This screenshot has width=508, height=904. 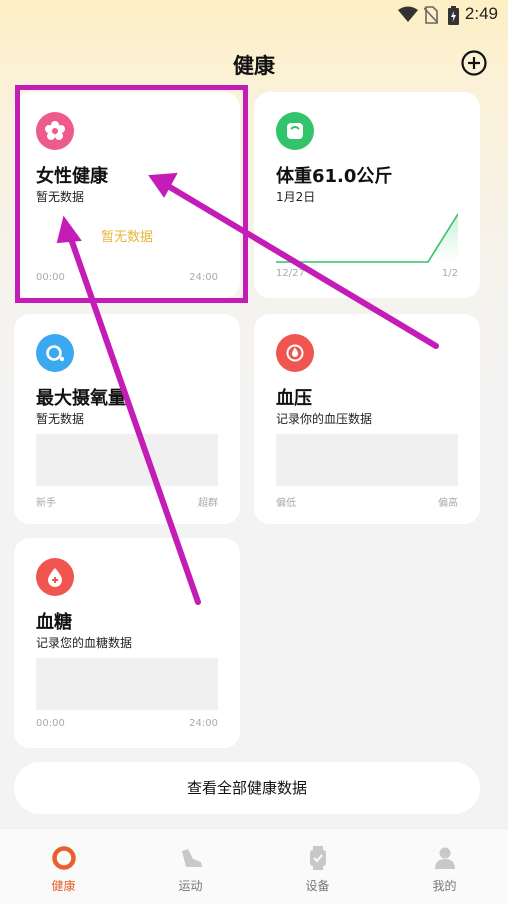 I want to click on health-ring-icon, so click(x=63, y=858).